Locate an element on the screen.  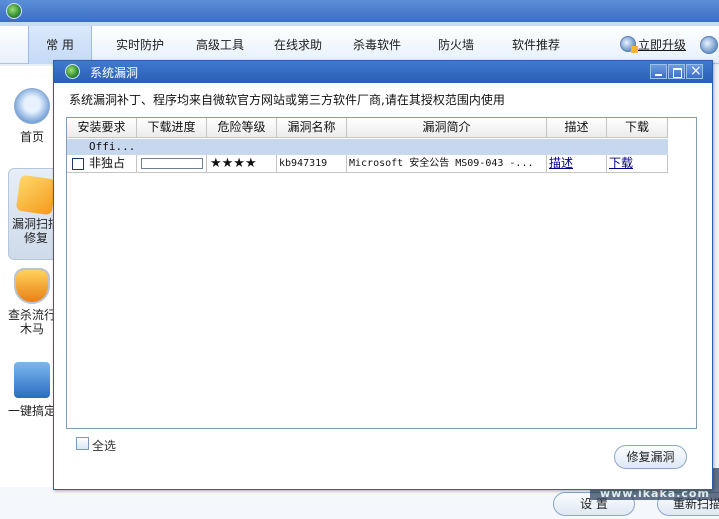
tab-advanced-tools: 高级工具 is located at coordinates (220, 45).